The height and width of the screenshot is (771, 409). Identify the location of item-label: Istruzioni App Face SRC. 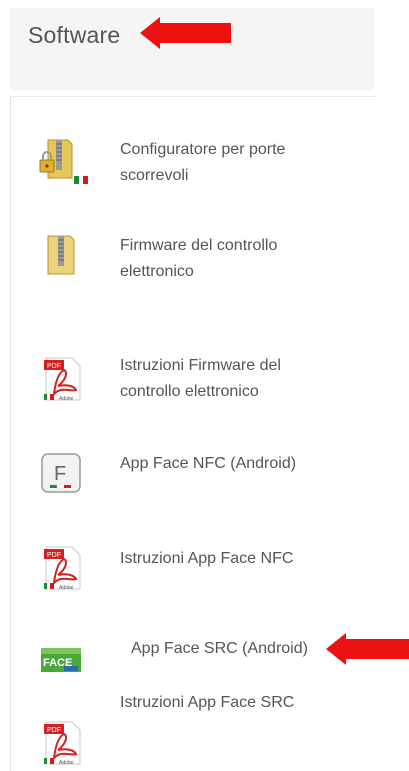
(207, 702).